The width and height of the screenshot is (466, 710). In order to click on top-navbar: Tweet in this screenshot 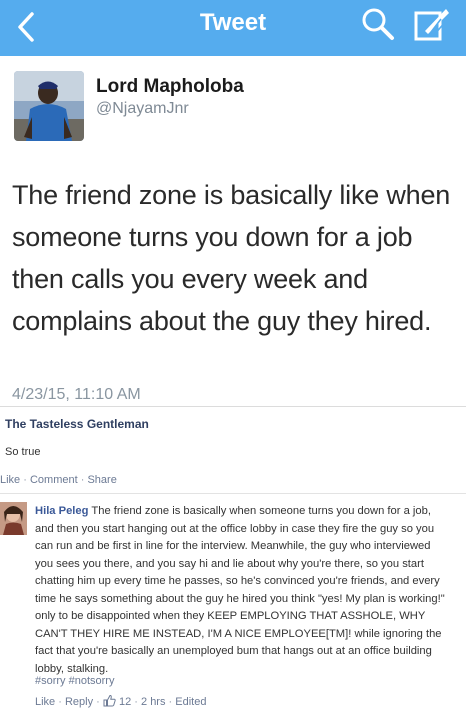, I will do `click(233, 28)`.